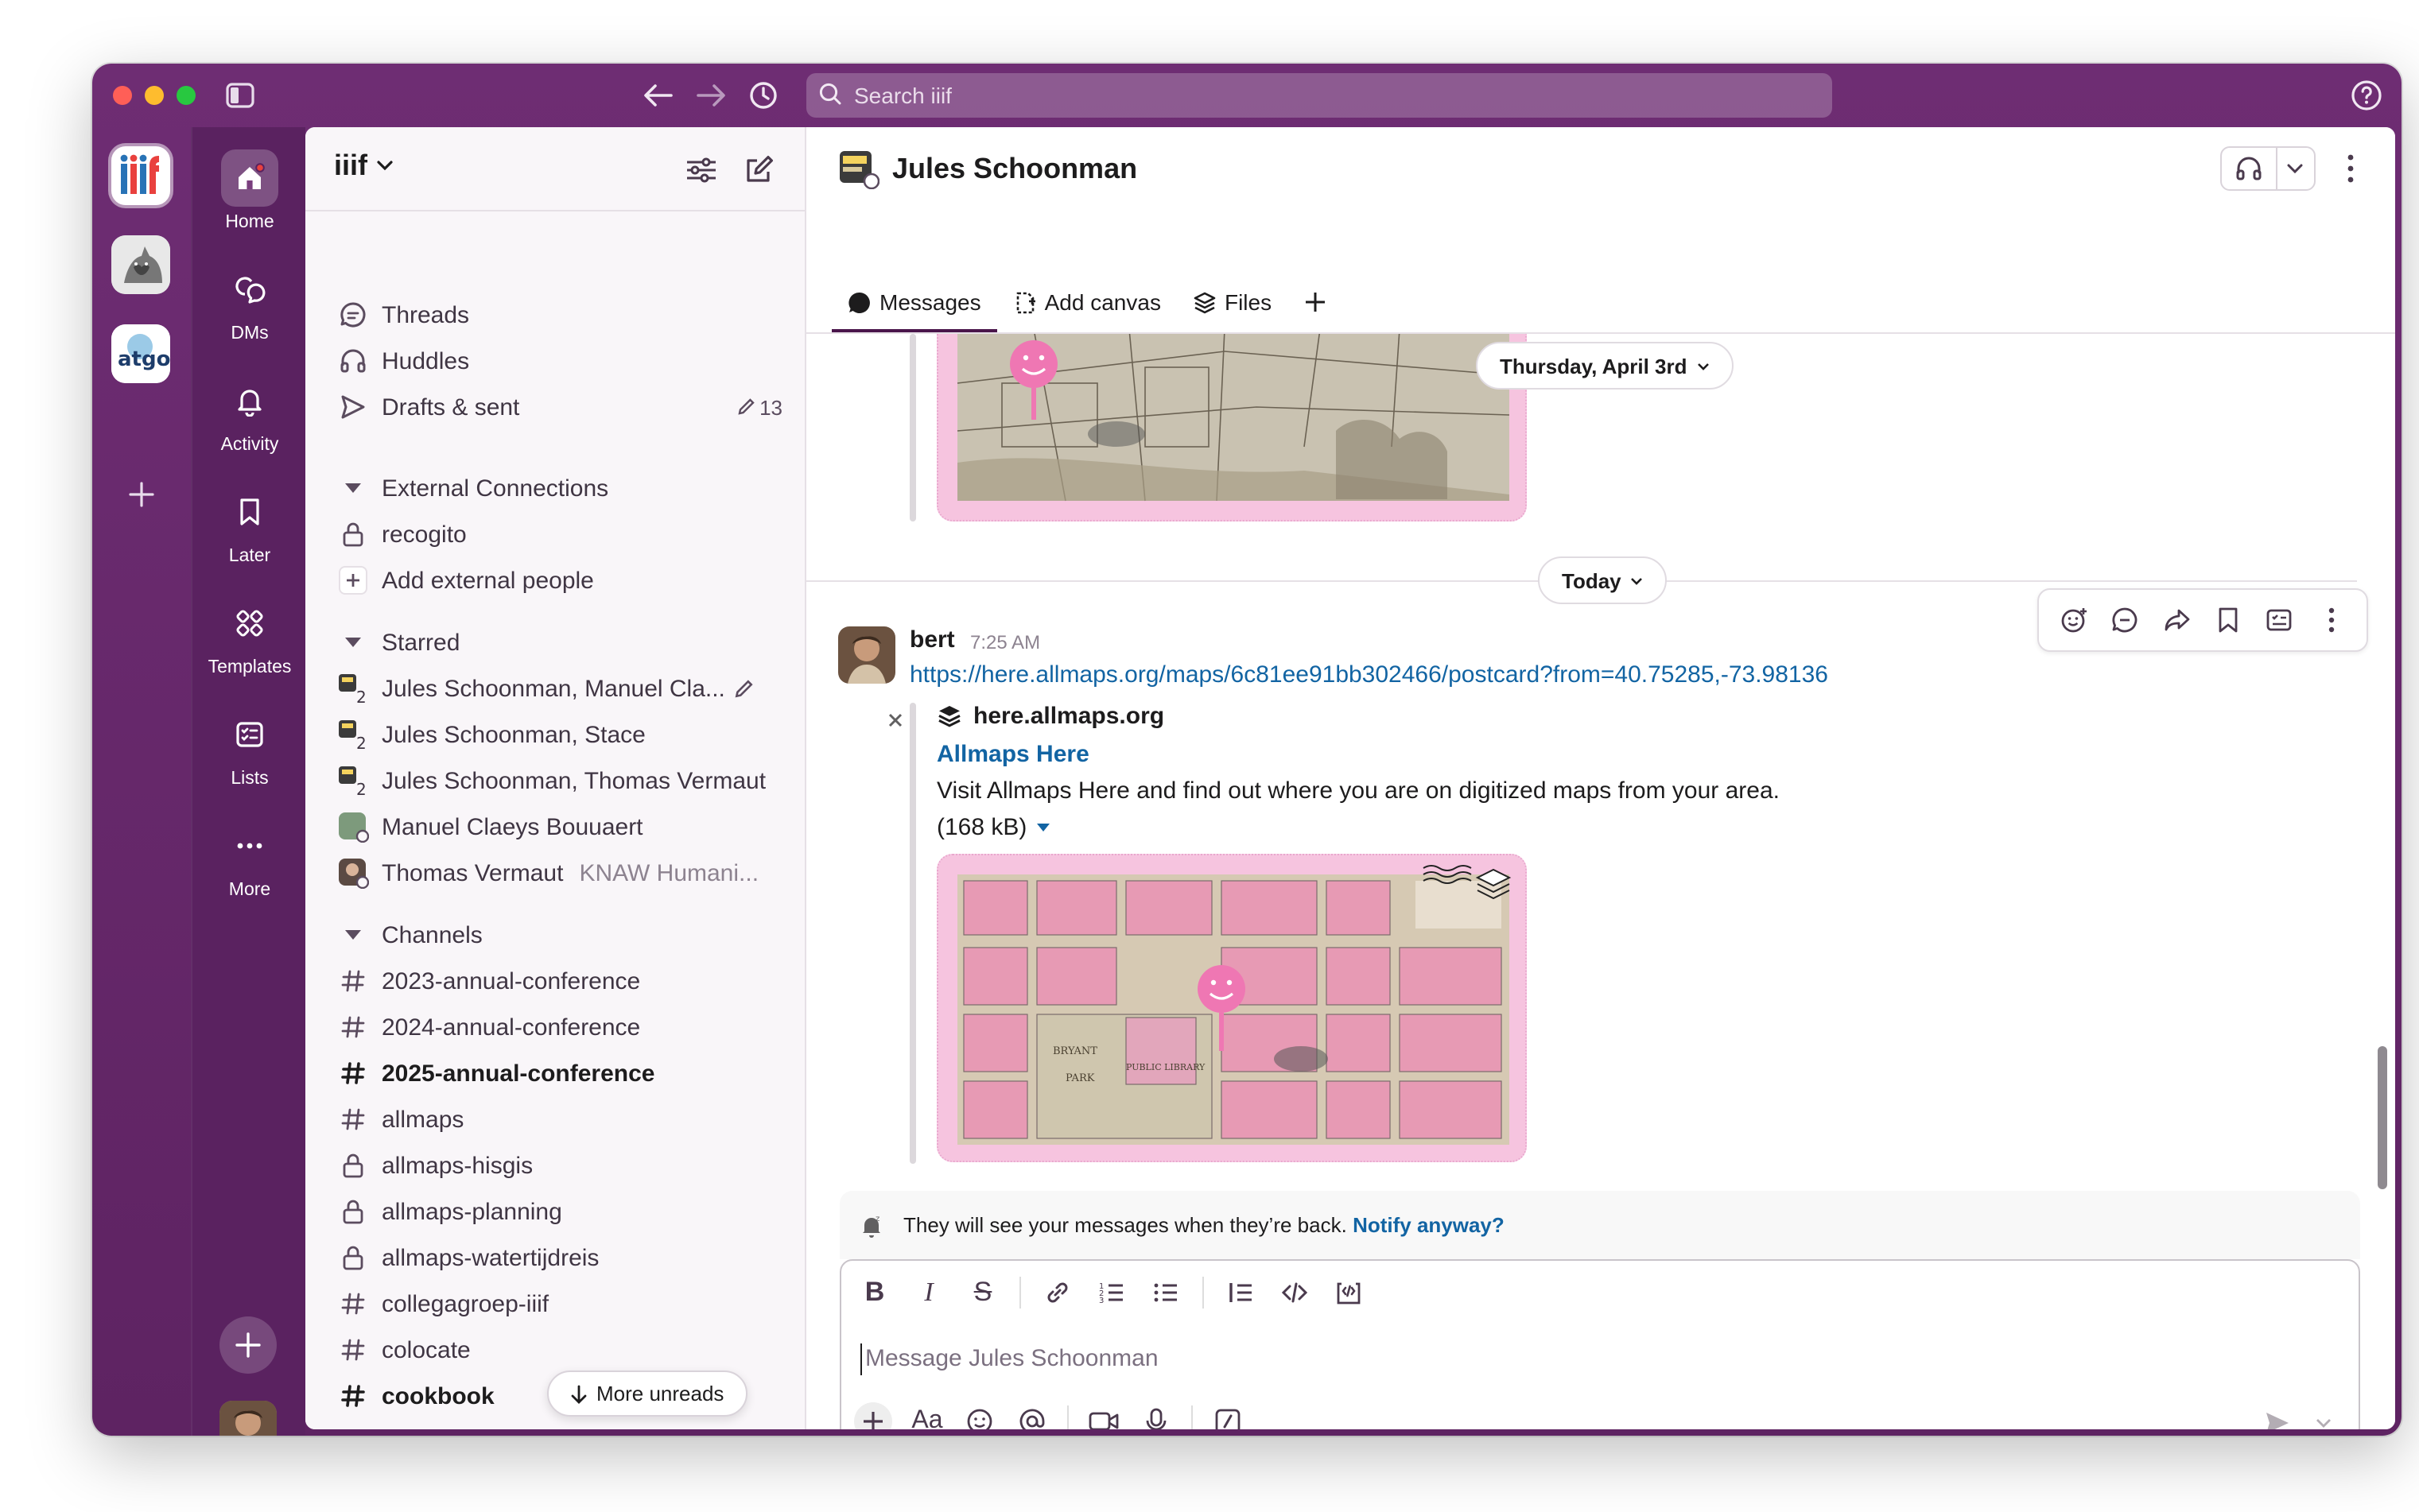 The height and width of the screenshot is (1512, 2419). I want to click on map-postcard-image: BRYANT PARK PUBLIC LIBRARY, so click(1232, 1008).